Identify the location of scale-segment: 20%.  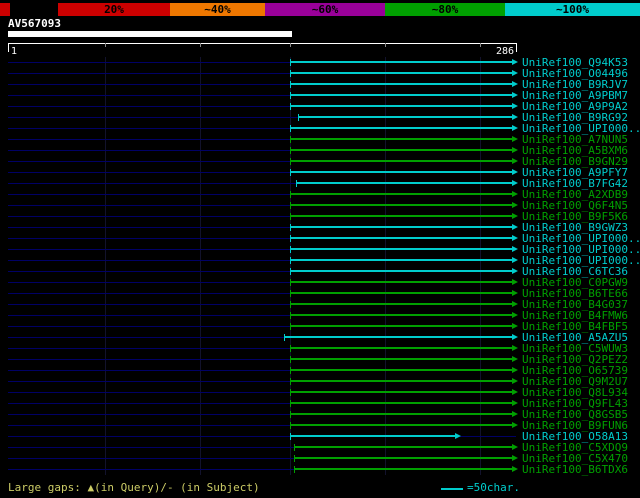
(114, 9).